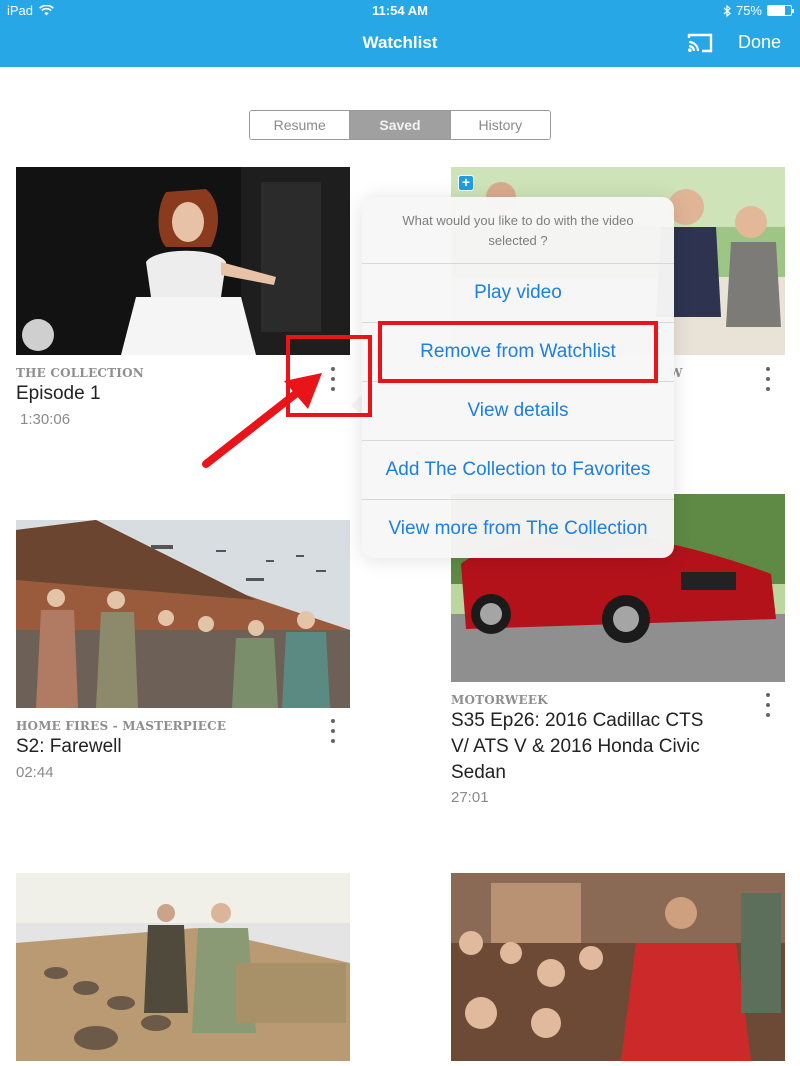 Image resolution: width=800 pixels, height=1066 pixels. I want to click on tab-resume: Resume, so click(300, 125).